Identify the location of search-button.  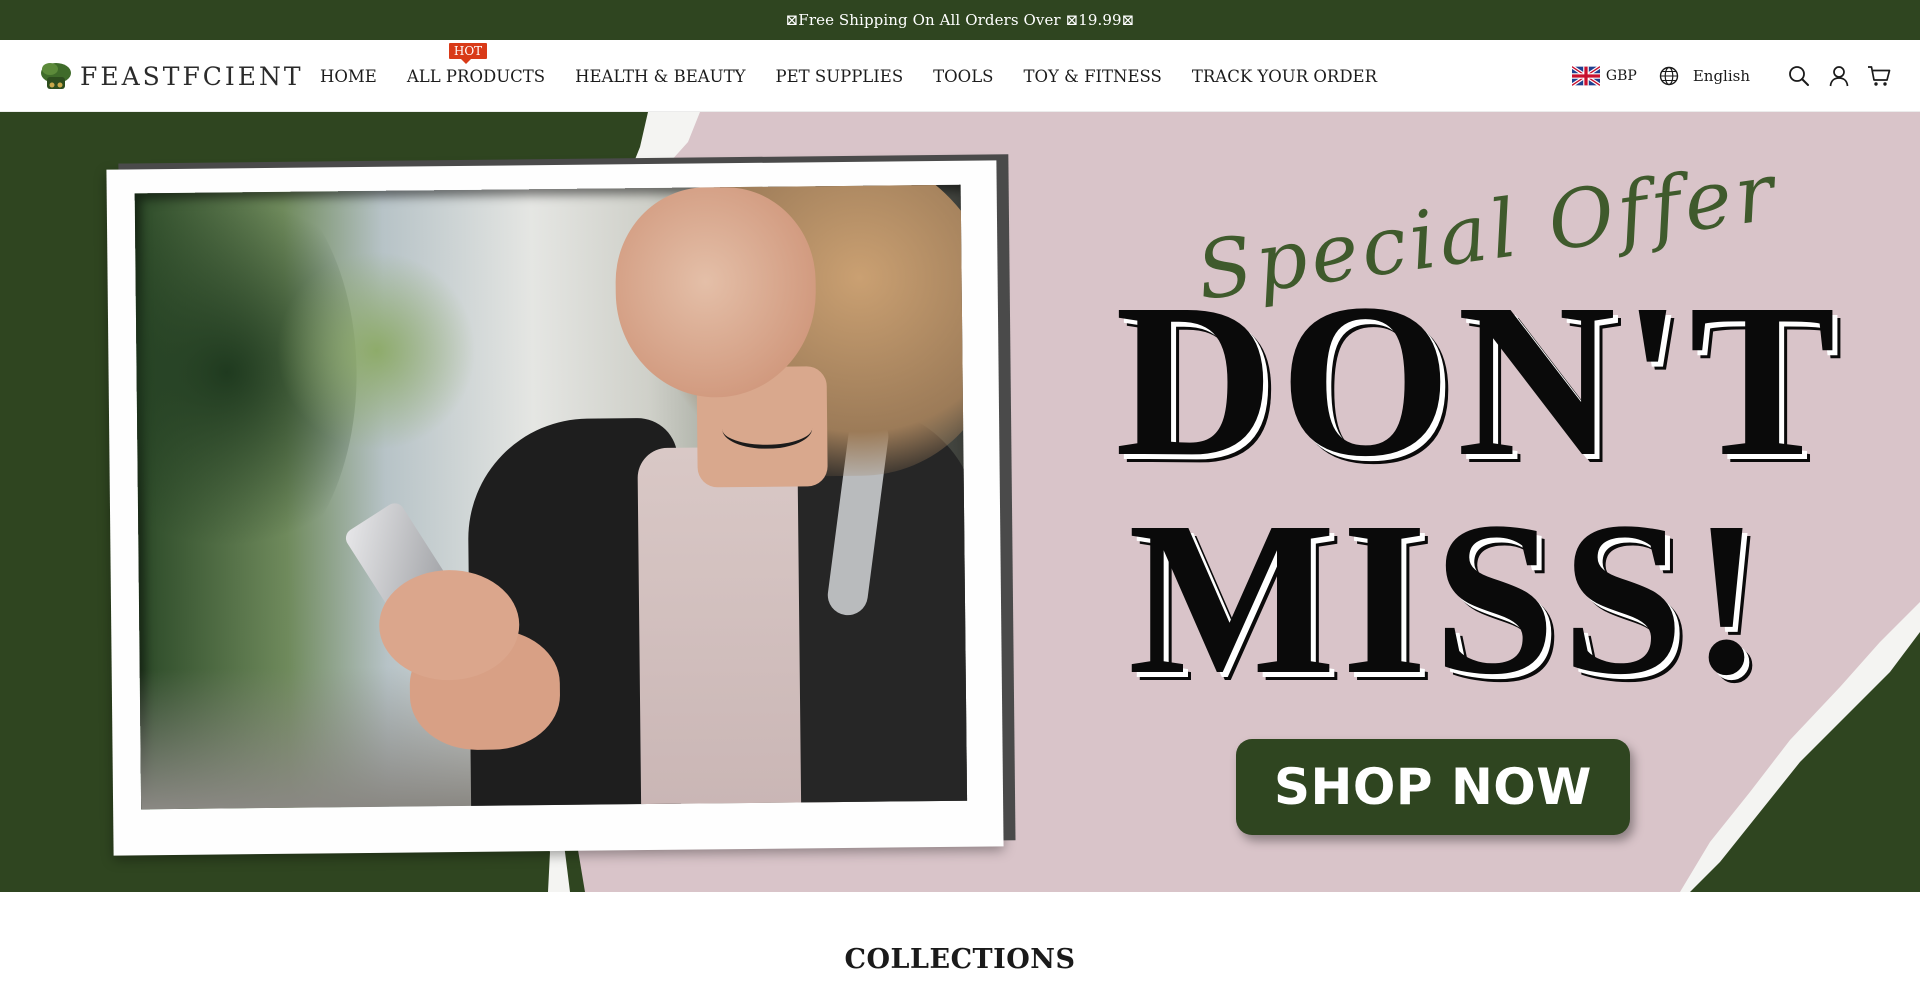
(1799, 76).